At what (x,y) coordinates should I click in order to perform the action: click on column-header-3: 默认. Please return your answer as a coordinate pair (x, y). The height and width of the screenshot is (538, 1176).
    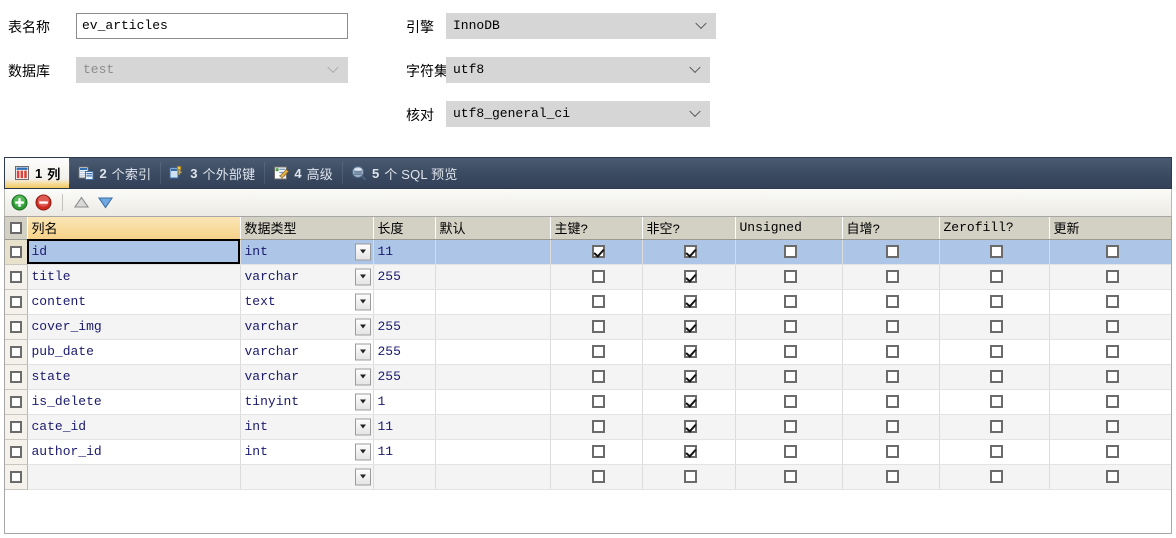
    Looking at the image, I should click on (493, 228).